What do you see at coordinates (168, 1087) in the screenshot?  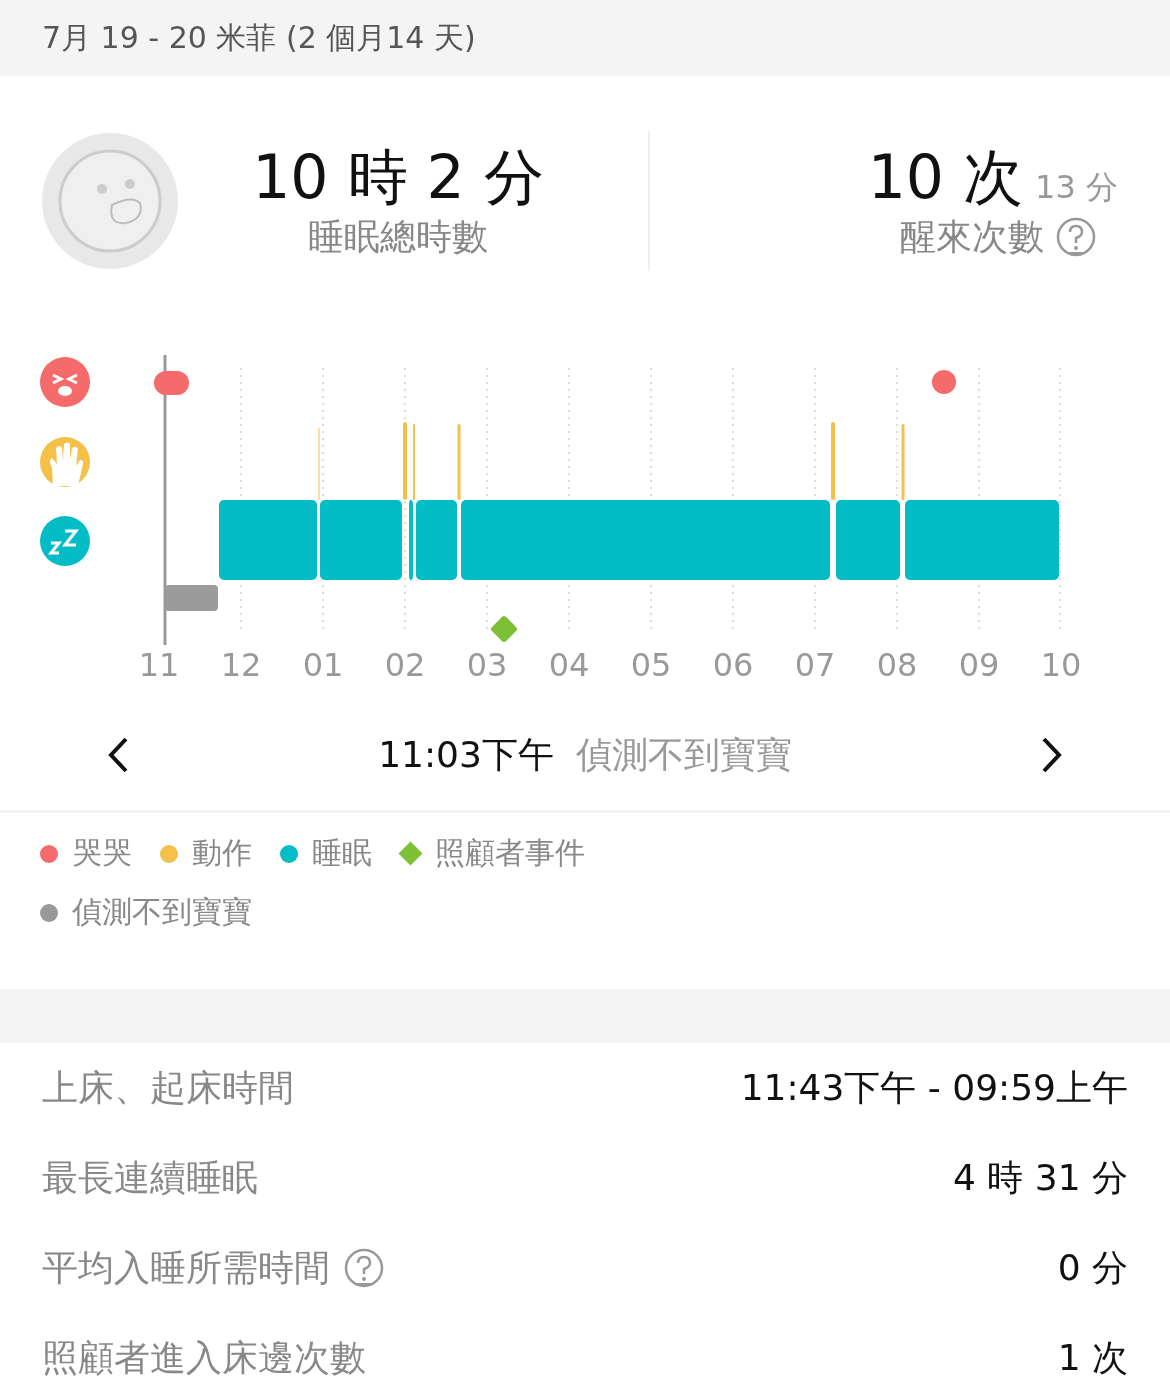 I see `stat-label: 上床、起床時間` at bounding box center [168, 1087].